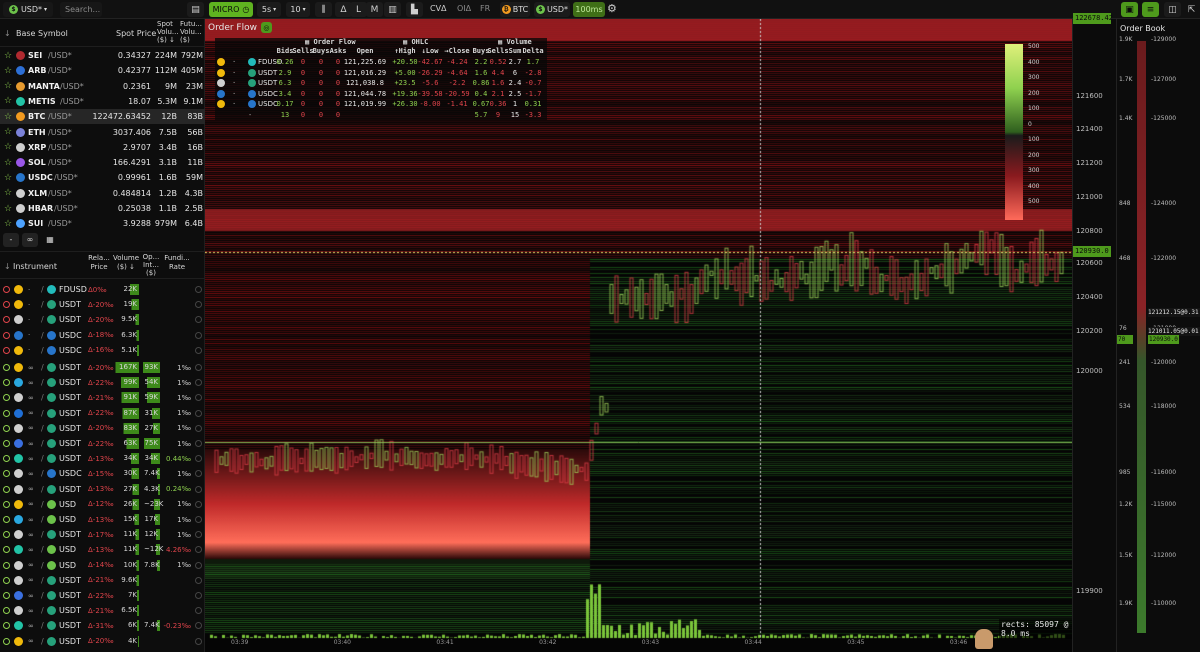  Describe the element at coordinates (102, 565) in the screenshot. I see `instrument-row: ∞ / USD Δ-14‰ 10K 7.8K 1‰` at that location.